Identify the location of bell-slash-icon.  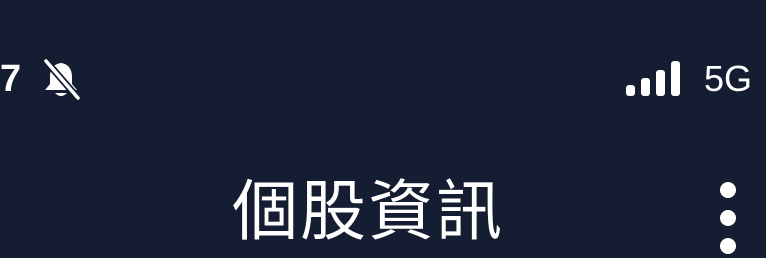
(61, 79).